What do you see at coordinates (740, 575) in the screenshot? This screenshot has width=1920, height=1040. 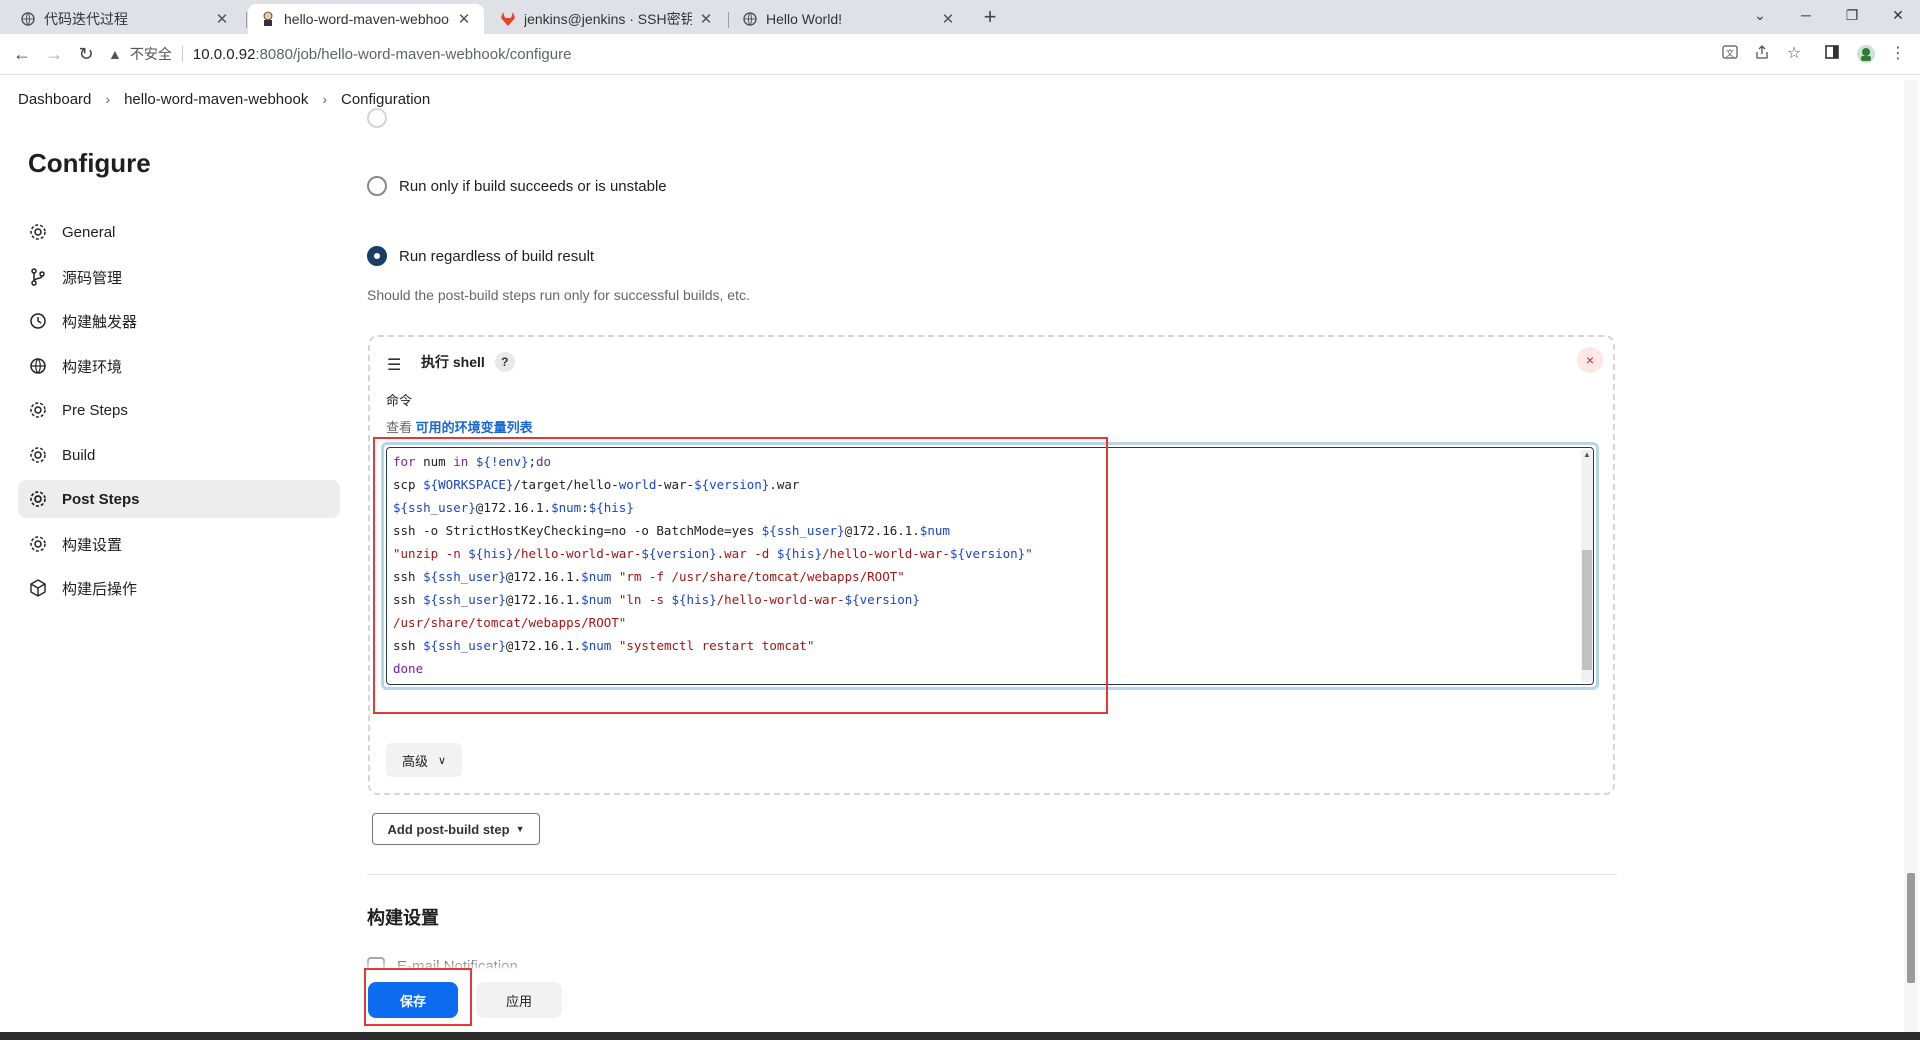 I see `highlight-box-command` at bounding box center [740, 575].